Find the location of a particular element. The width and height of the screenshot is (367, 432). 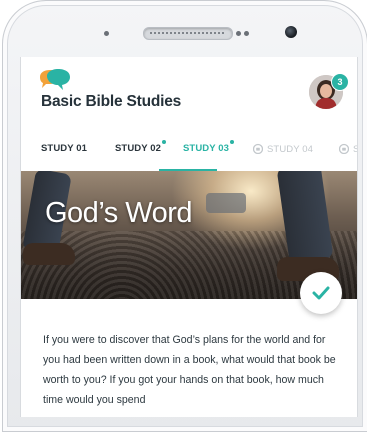

tab-label: STUDY 03 is located at coordinates (206, 148).